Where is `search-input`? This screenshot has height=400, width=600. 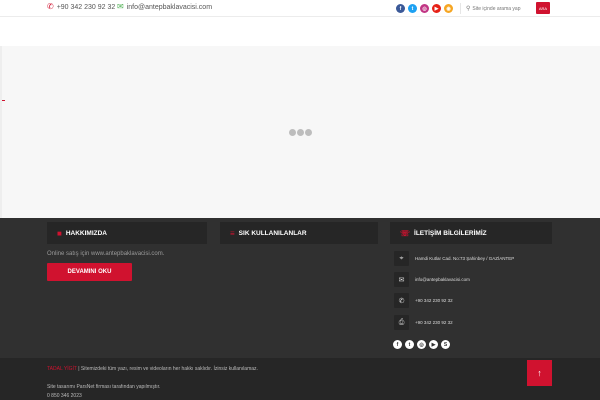 search-input is located at coordinates (501, 8).